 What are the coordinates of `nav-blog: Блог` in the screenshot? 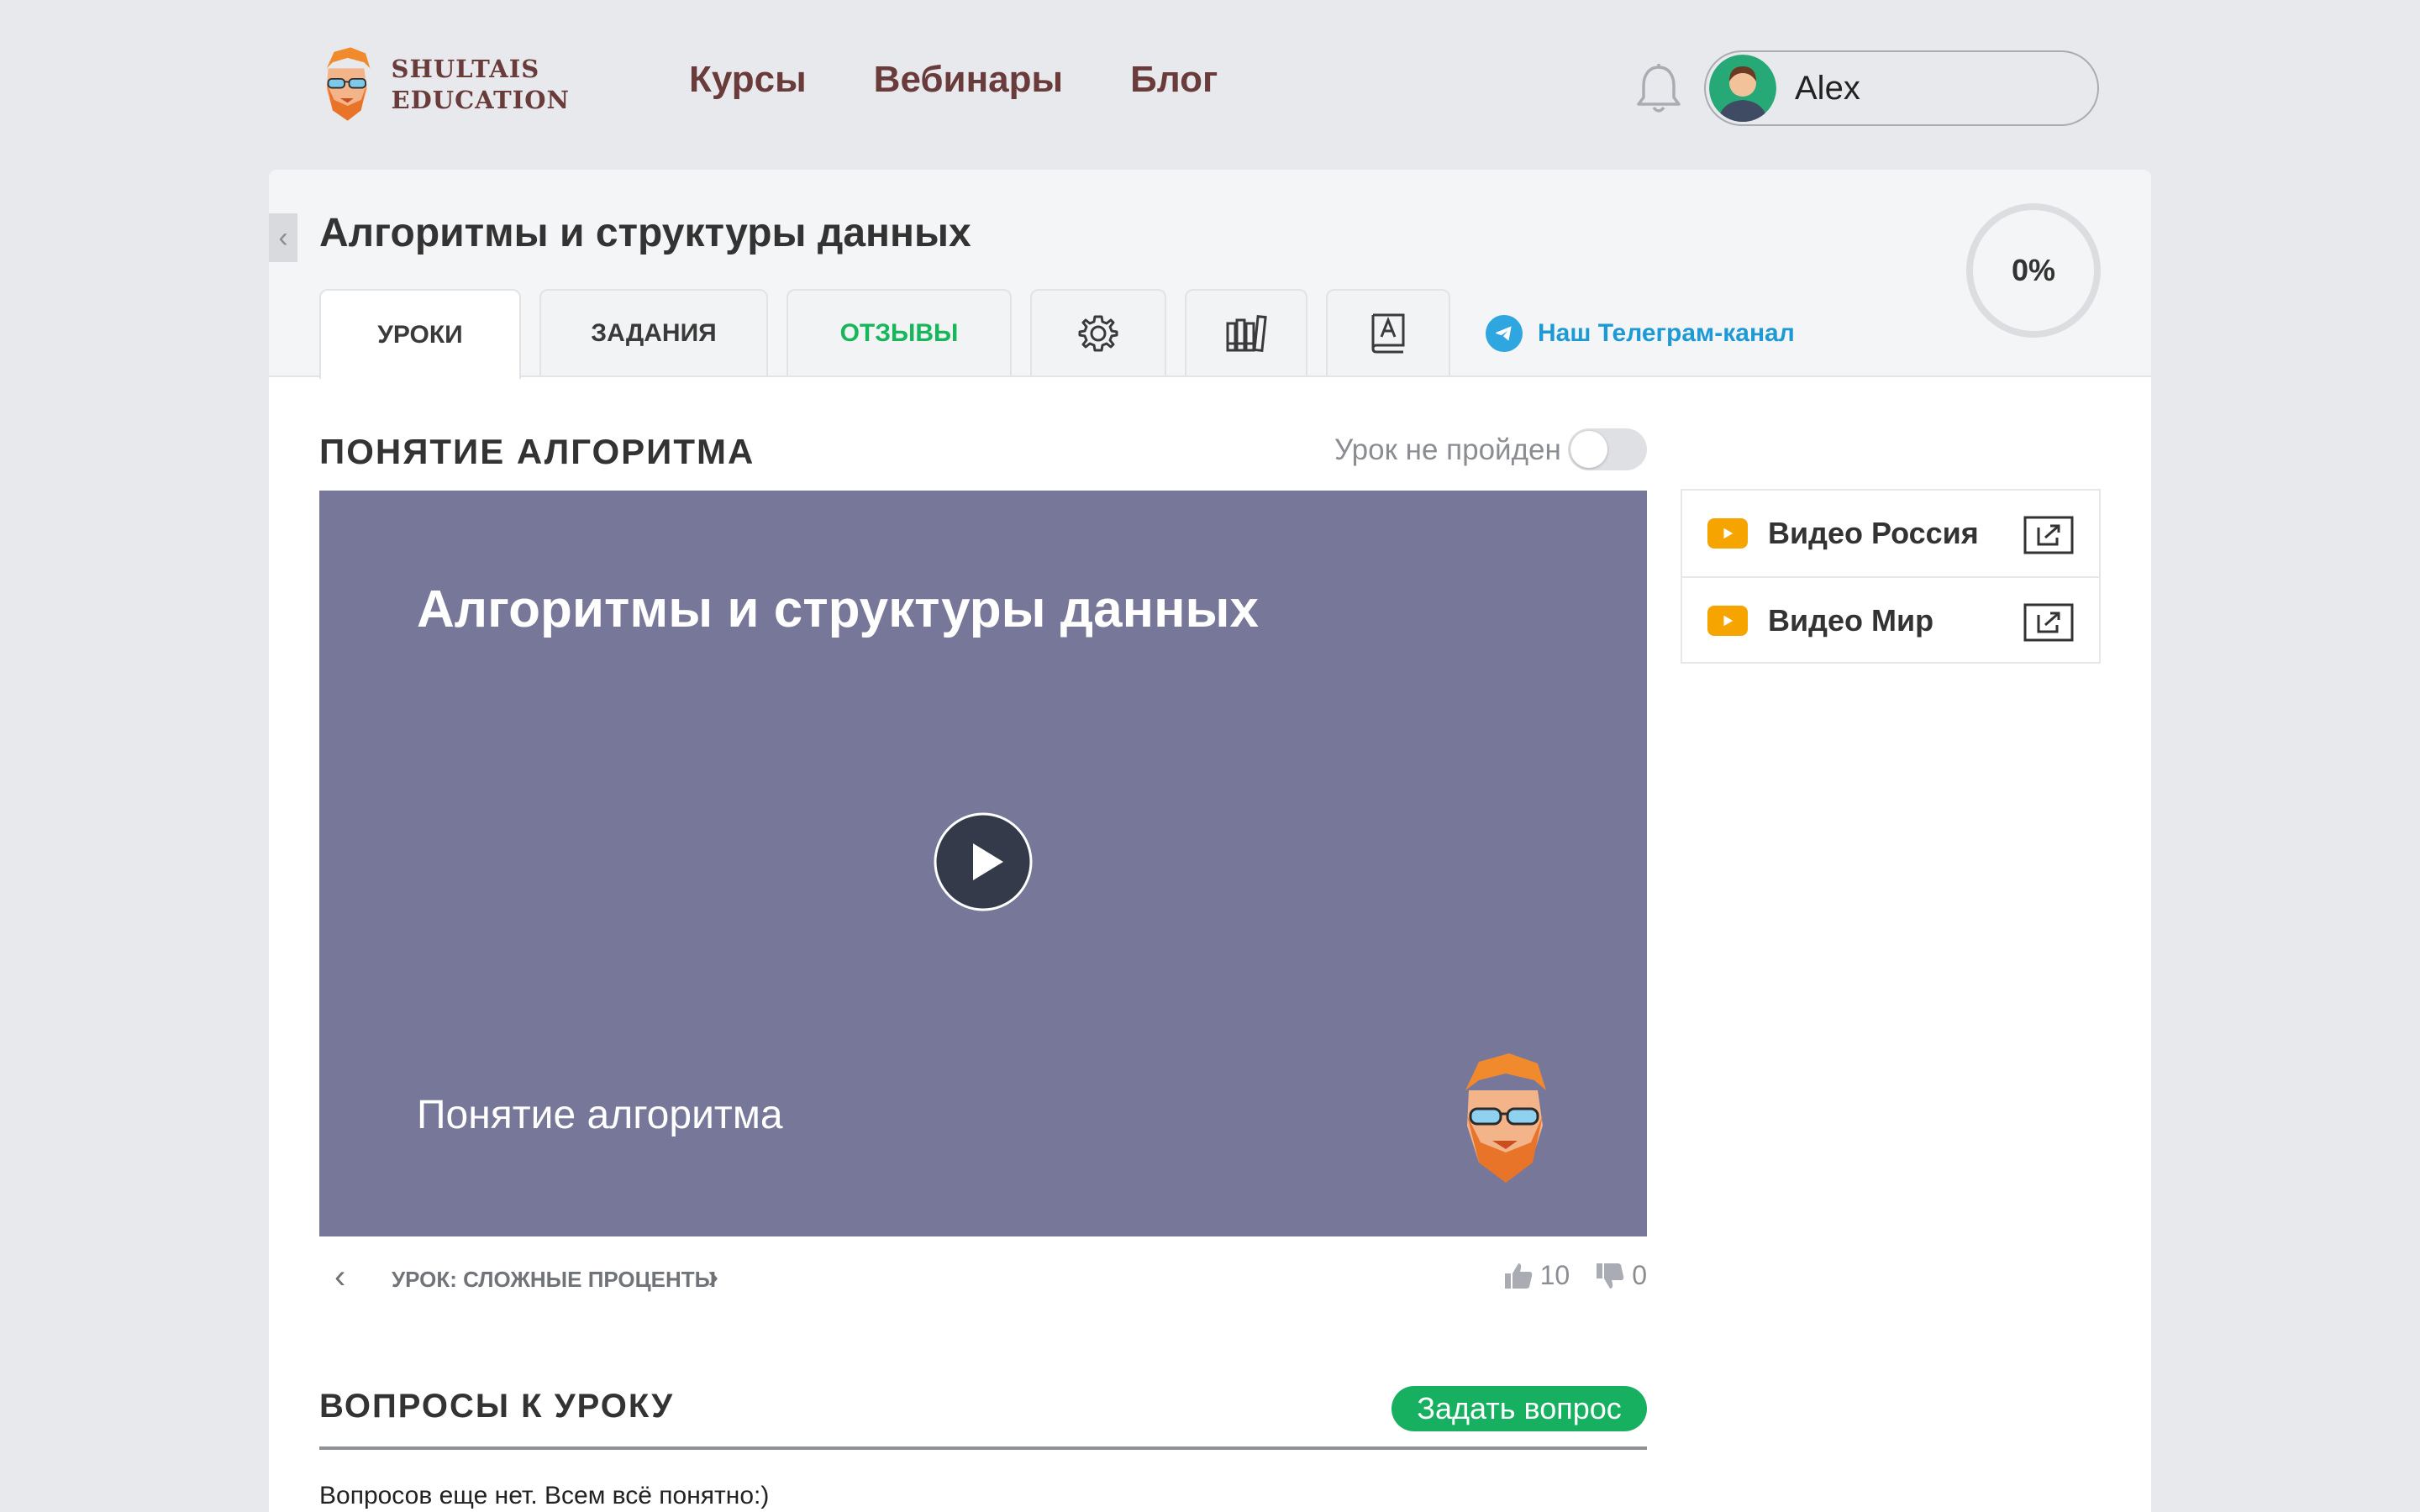 It's located at (1174, 80).